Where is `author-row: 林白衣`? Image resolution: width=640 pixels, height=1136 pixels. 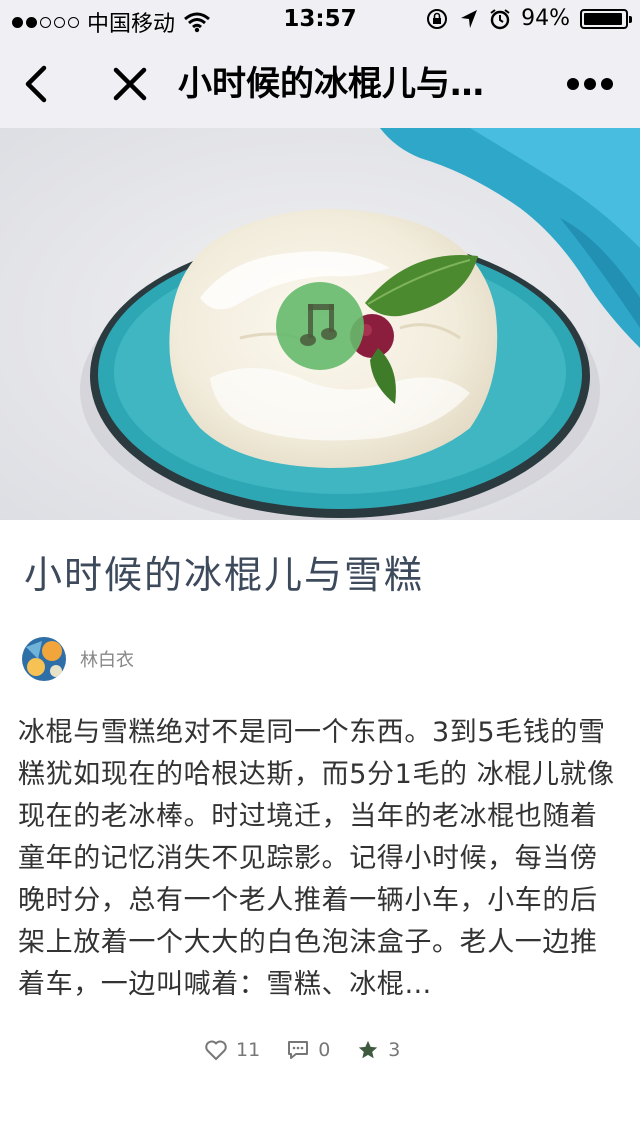 author-row: 林白衣 is located at coordinates (78, 659).